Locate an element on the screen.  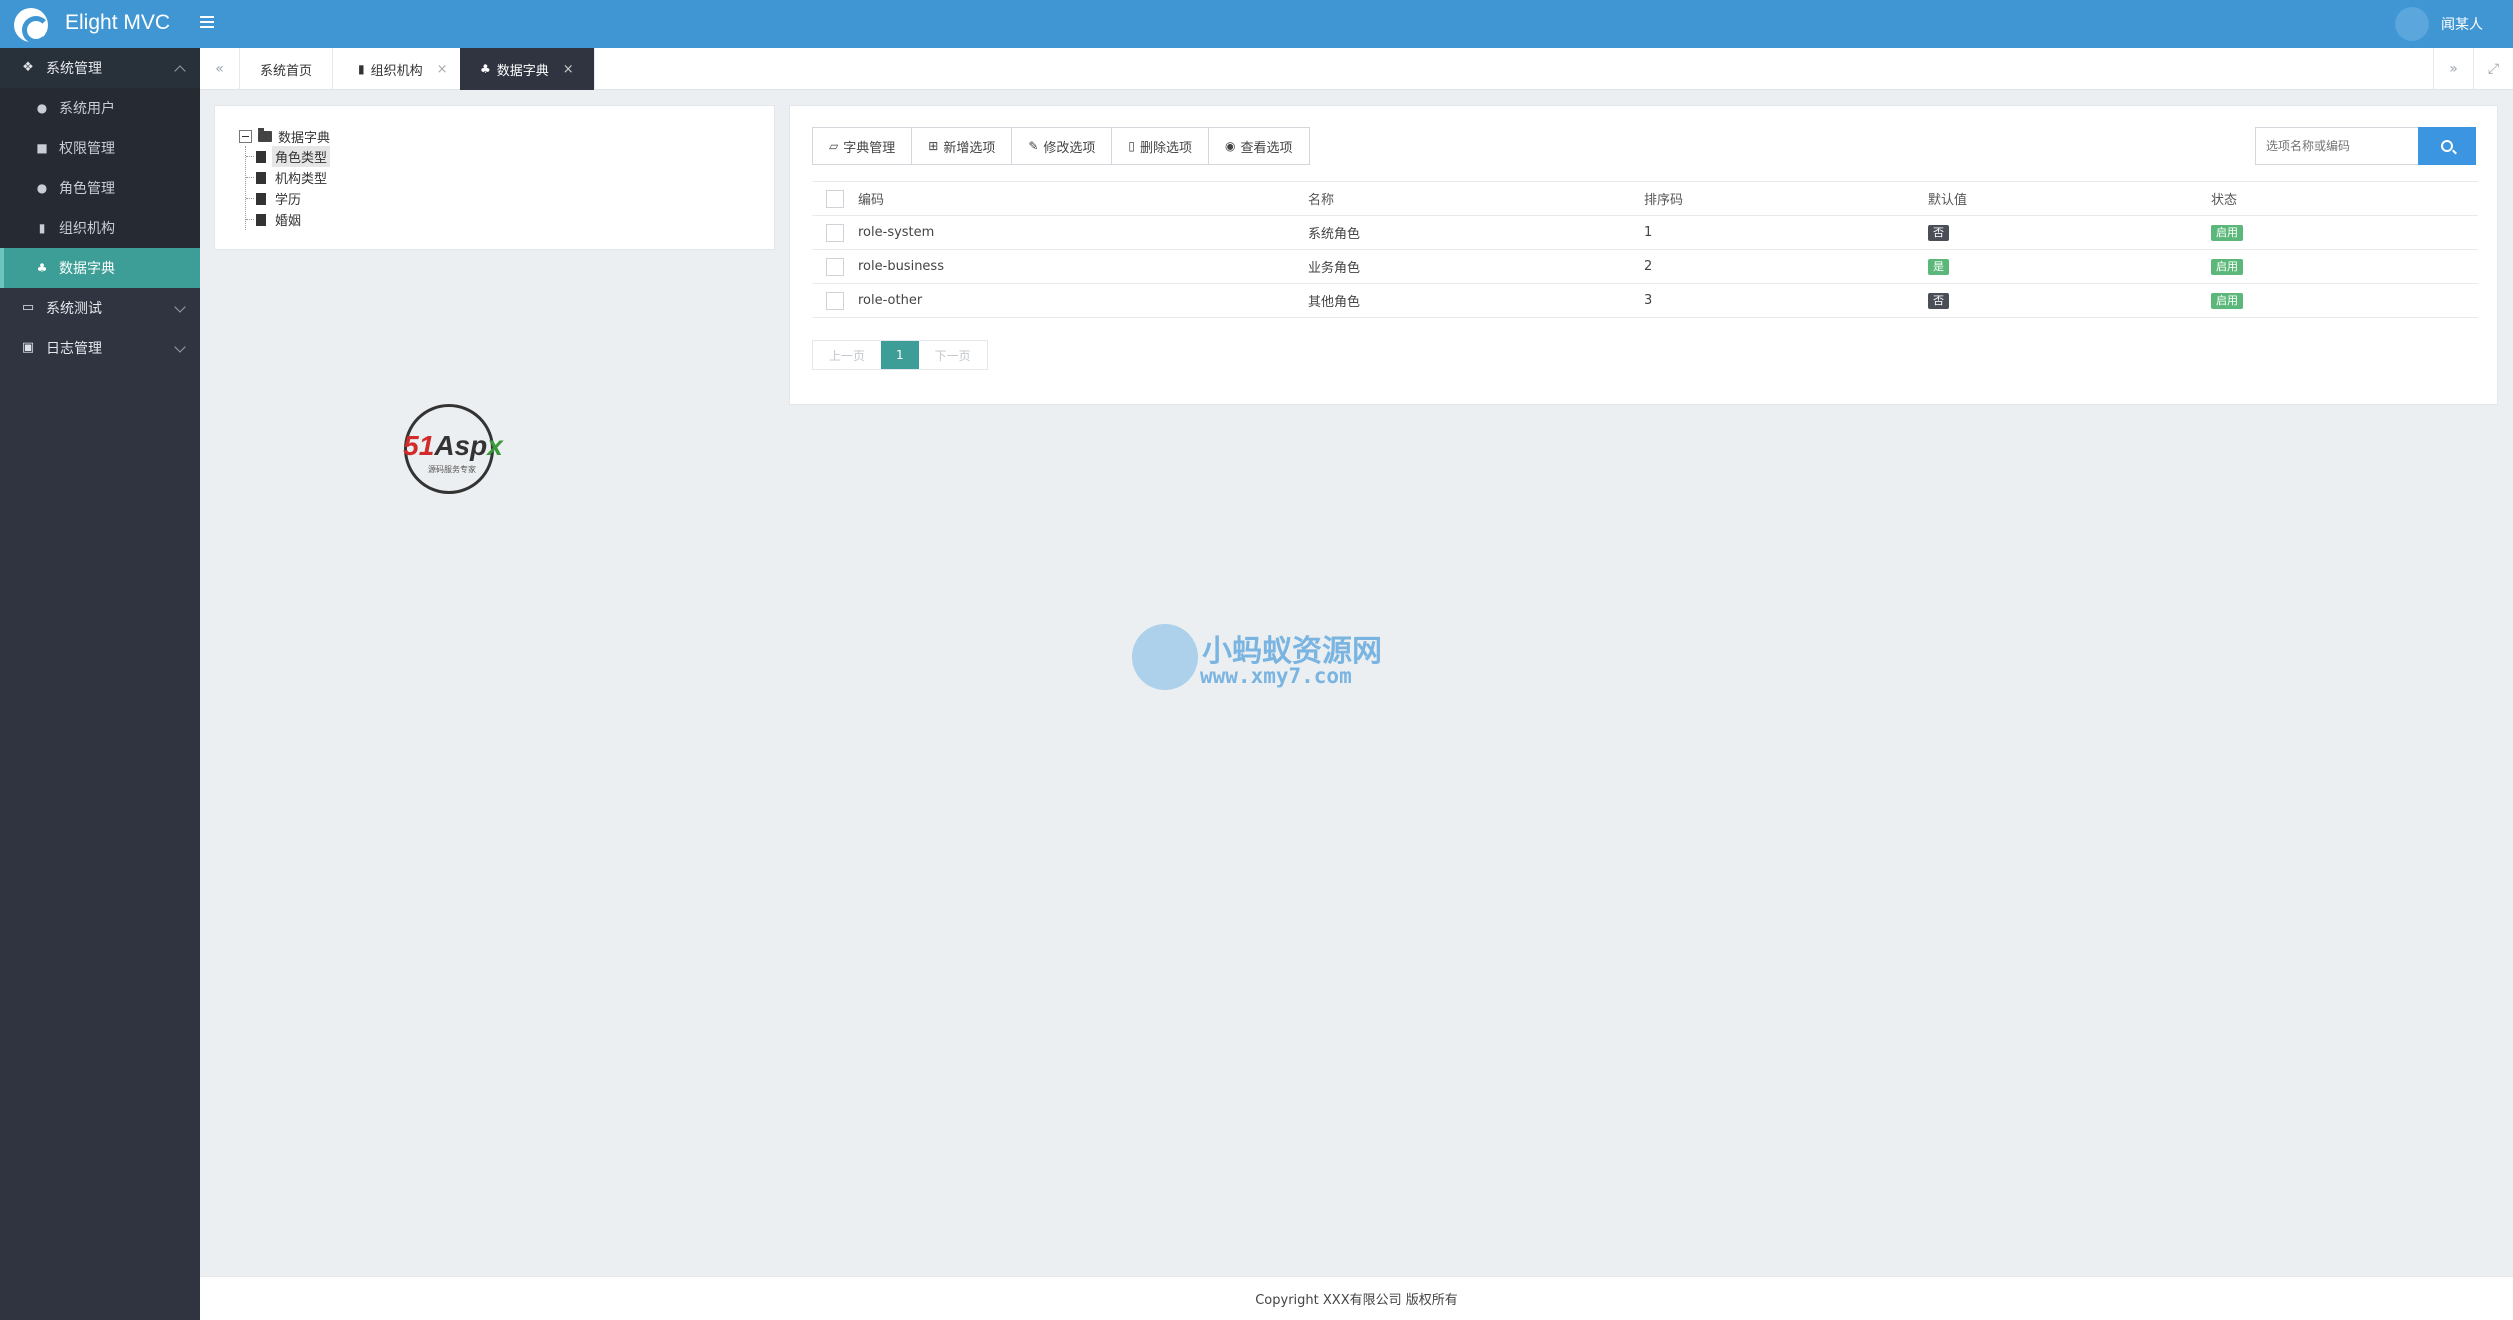
chevron-up-icon is located at coordinates (180, 71).